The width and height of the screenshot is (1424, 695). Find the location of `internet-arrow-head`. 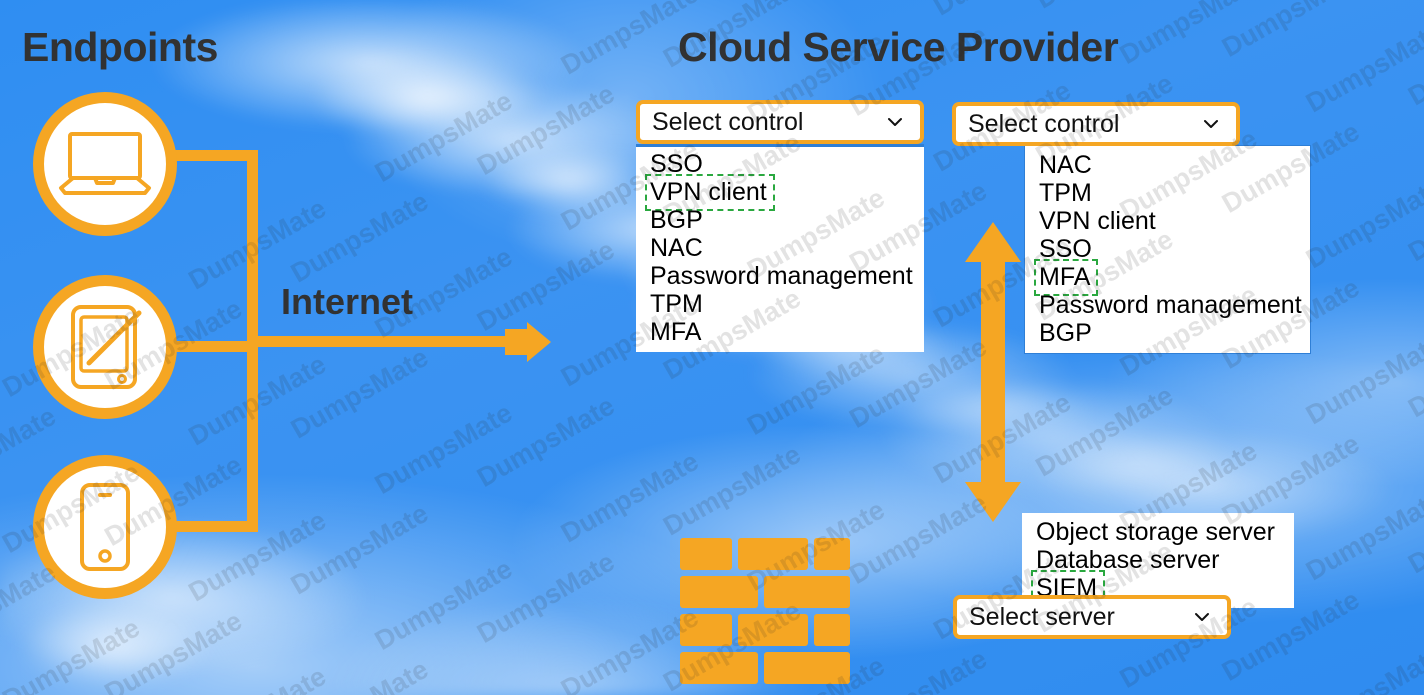

internet-arrow-head is located at coordinates (528, 342).